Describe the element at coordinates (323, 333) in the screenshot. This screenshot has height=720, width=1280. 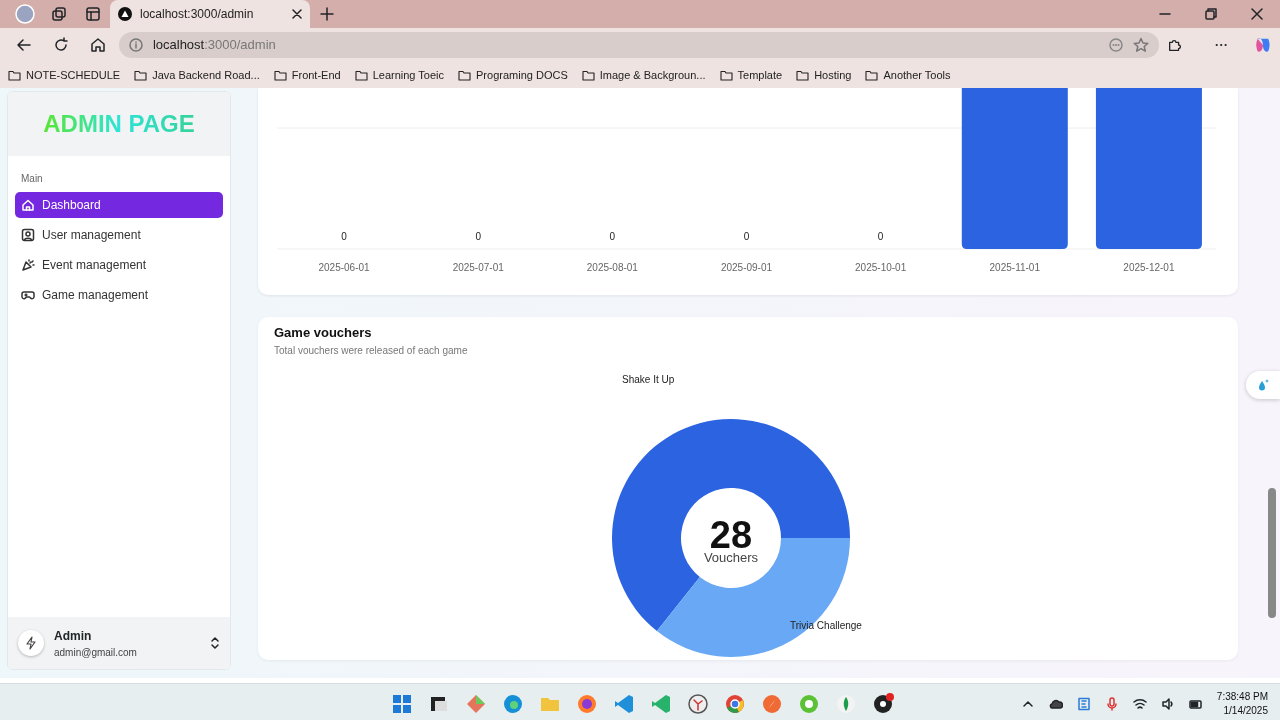
I see `card-title: Game vouchers` at that location.